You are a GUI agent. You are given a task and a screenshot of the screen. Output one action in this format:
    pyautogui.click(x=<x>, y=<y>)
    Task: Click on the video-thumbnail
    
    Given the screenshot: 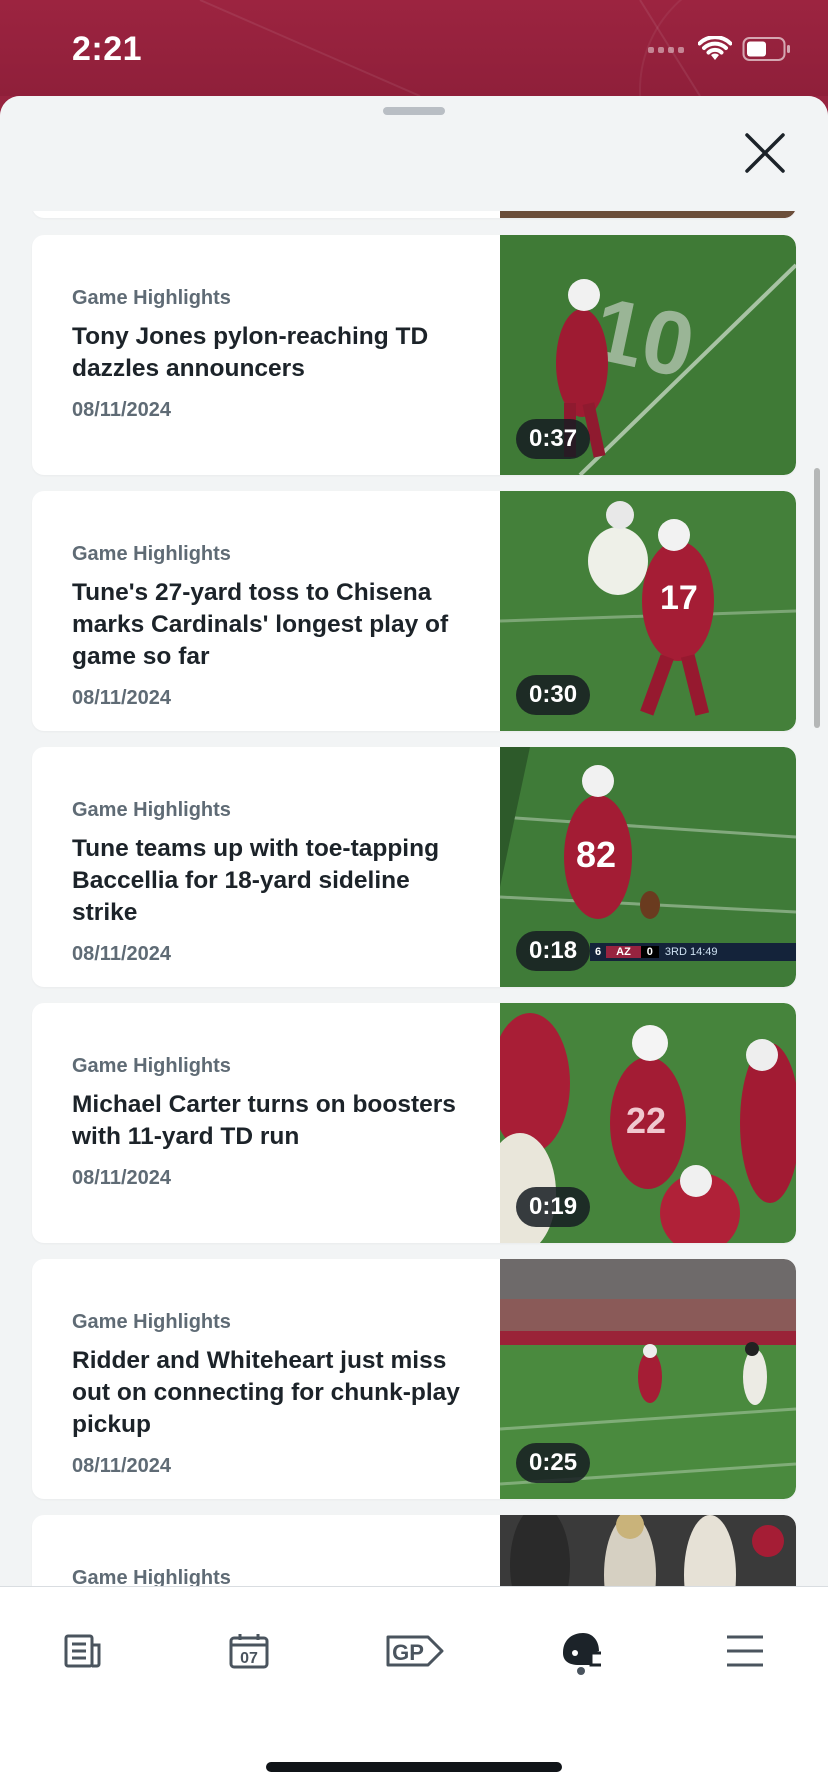 What is the action you would take?
    pyautogui.click(x=648, y=1550)
    